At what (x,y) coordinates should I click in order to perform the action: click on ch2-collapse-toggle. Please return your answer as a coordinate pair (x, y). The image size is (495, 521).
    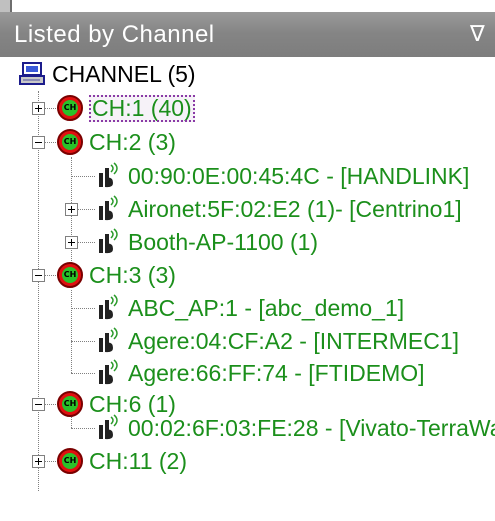
    Looking at the image, I should click on (38, 142).